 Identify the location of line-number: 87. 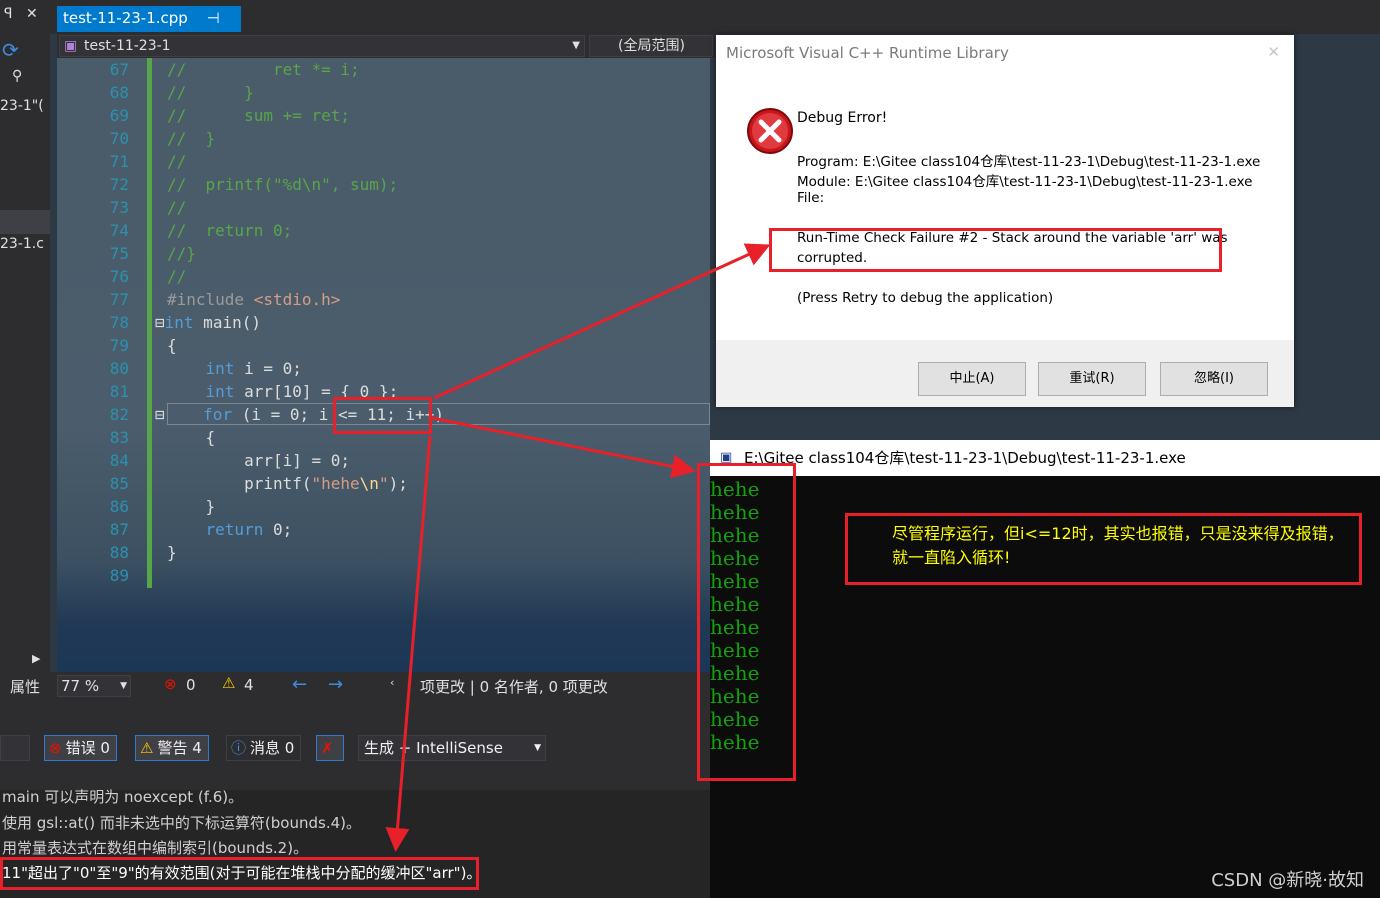
(119, 529).